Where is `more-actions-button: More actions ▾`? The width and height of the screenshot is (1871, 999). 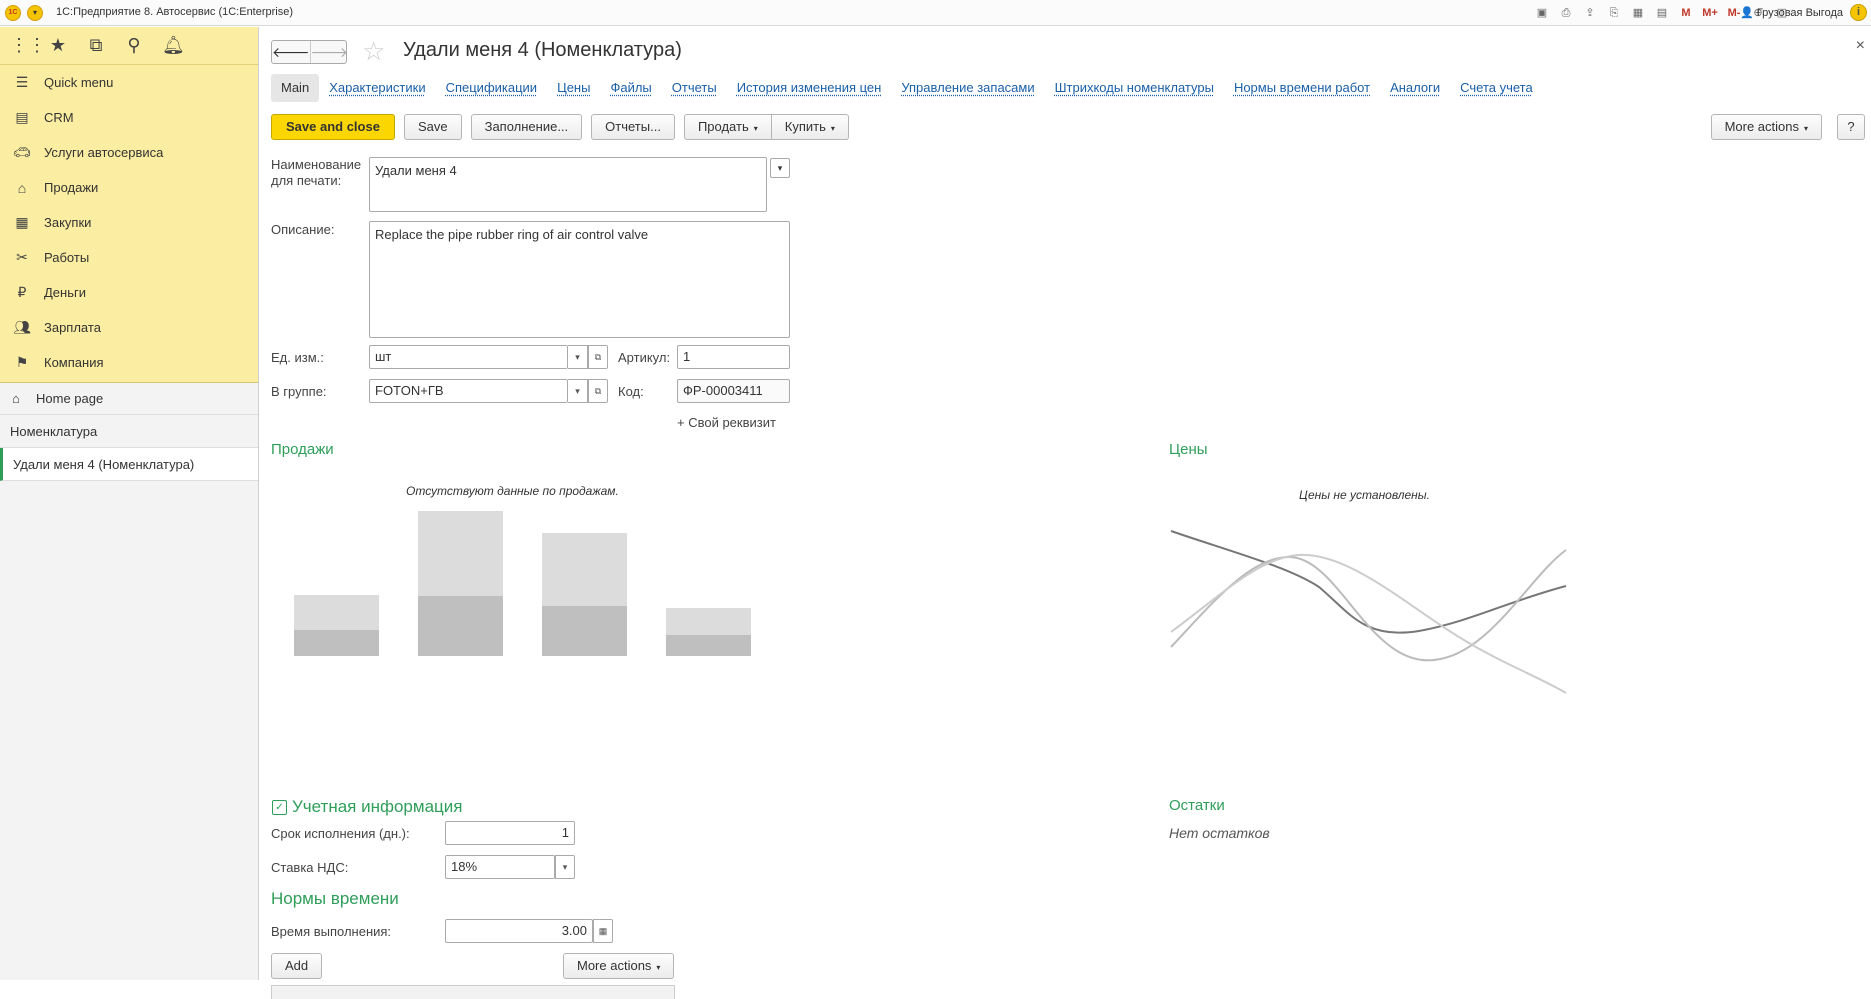 more-actions-button: More actions ▾ is located at coordinates (1766, 127).